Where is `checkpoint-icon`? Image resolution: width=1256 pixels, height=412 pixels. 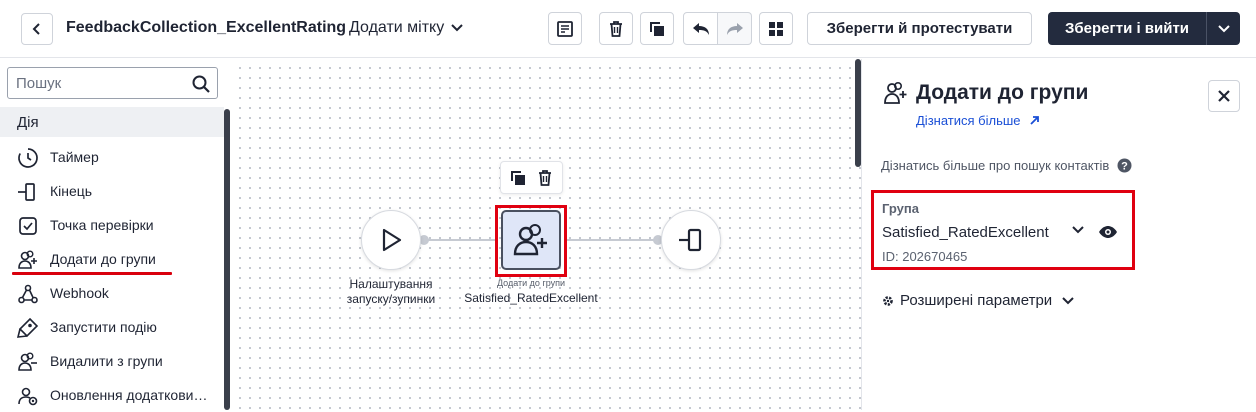
checkpoint-icon is located at coordinates (28, 226).